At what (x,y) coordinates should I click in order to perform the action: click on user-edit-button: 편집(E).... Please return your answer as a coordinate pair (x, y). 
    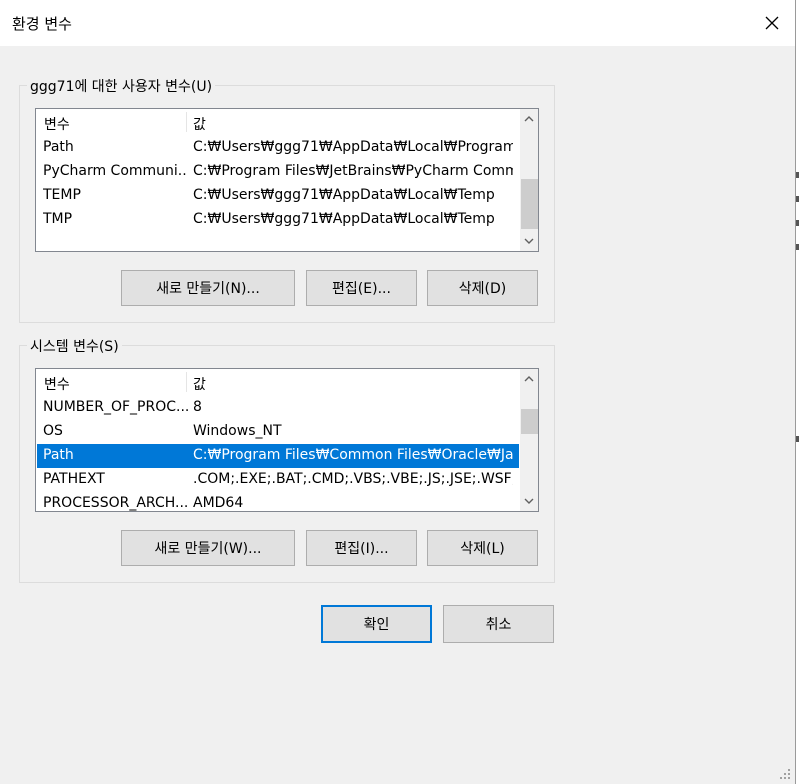
    Looking at the image, I should click on (361, 288).